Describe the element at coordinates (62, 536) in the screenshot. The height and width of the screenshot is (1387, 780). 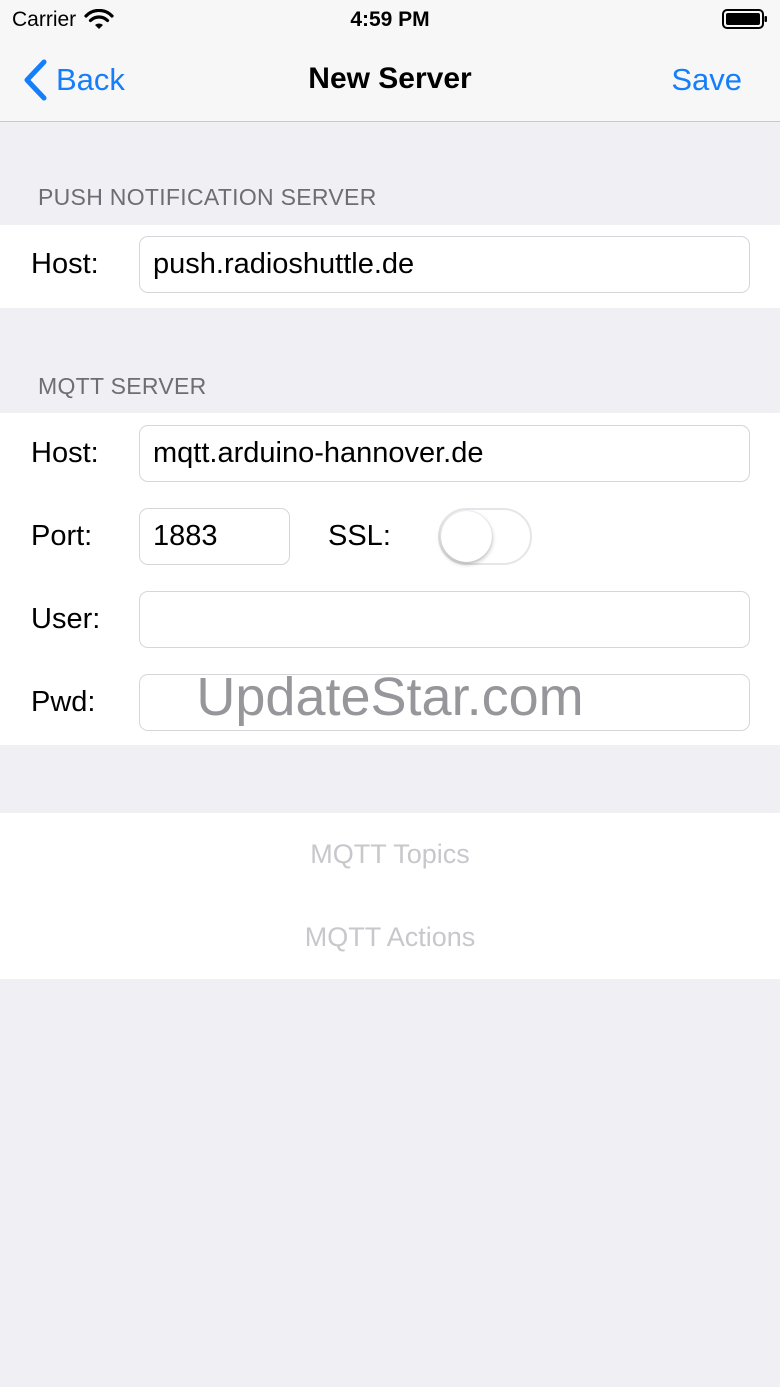
I see `mqtt-port-label: Port:` at that location.